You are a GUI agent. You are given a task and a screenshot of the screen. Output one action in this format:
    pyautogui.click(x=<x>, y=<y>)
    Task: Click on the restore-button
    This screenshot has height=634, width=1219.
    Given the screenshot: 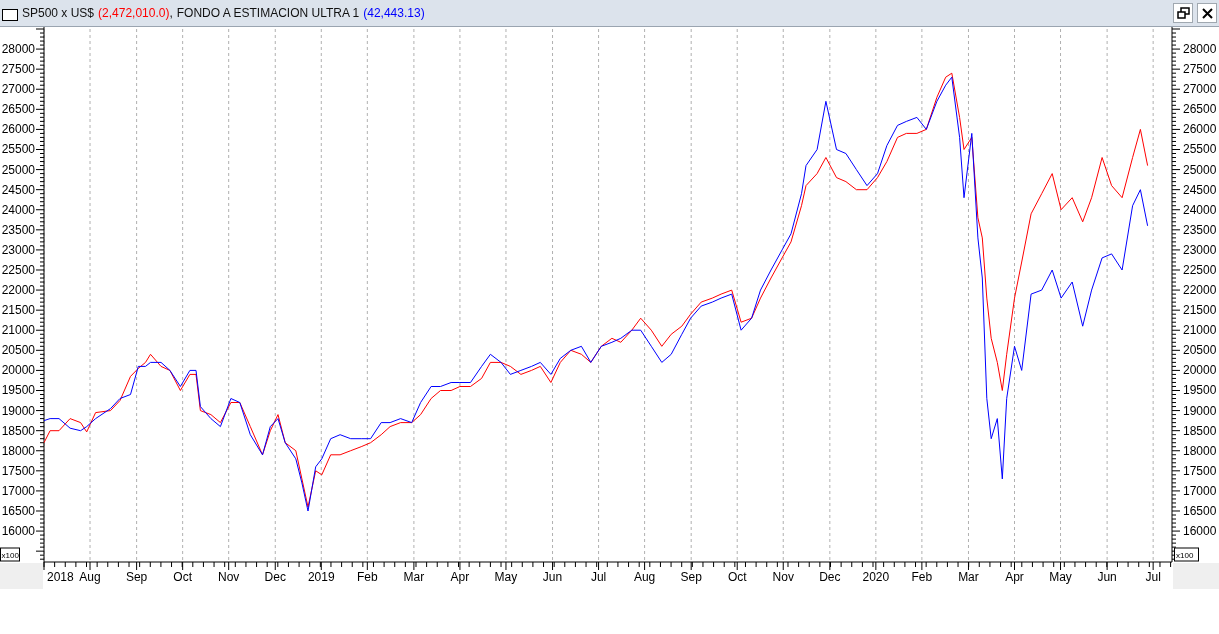 What is the action you would take?
    pyautogui.click(x=1183, y=13)
    